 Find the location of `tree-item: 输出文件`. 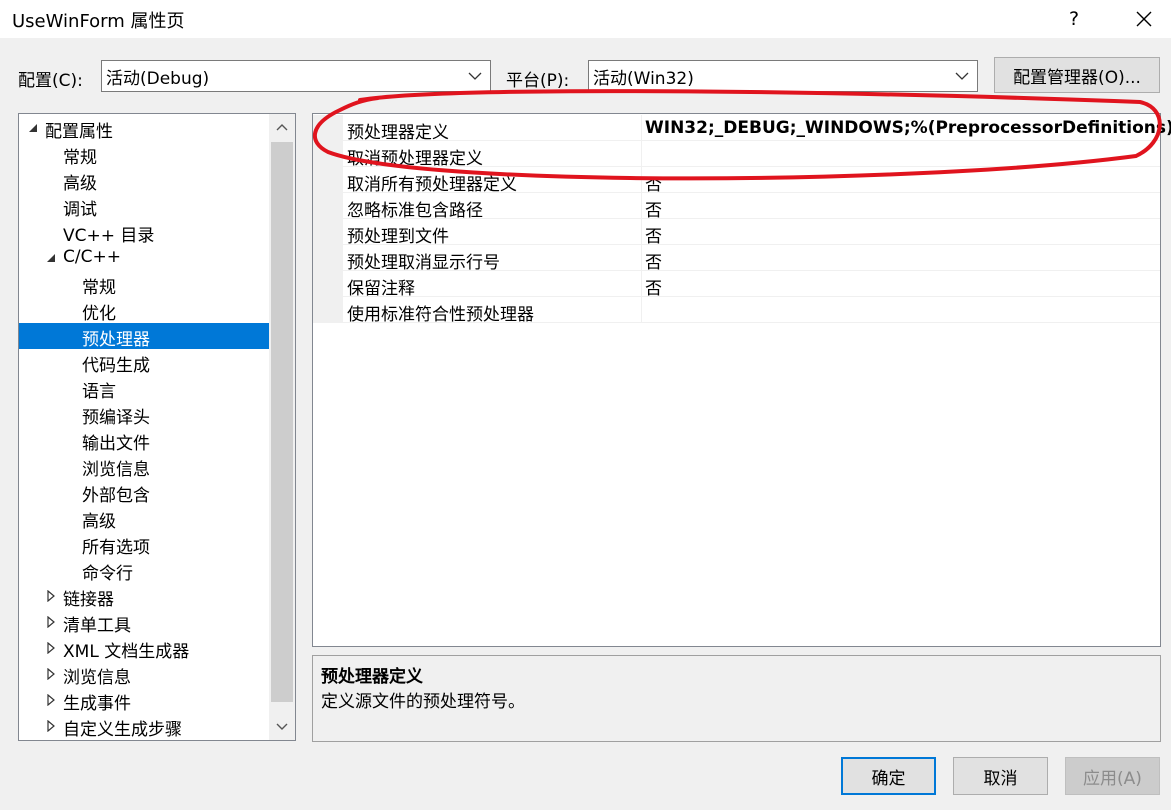

tree-item: 输出文件 is located at coordinates (144, 440).